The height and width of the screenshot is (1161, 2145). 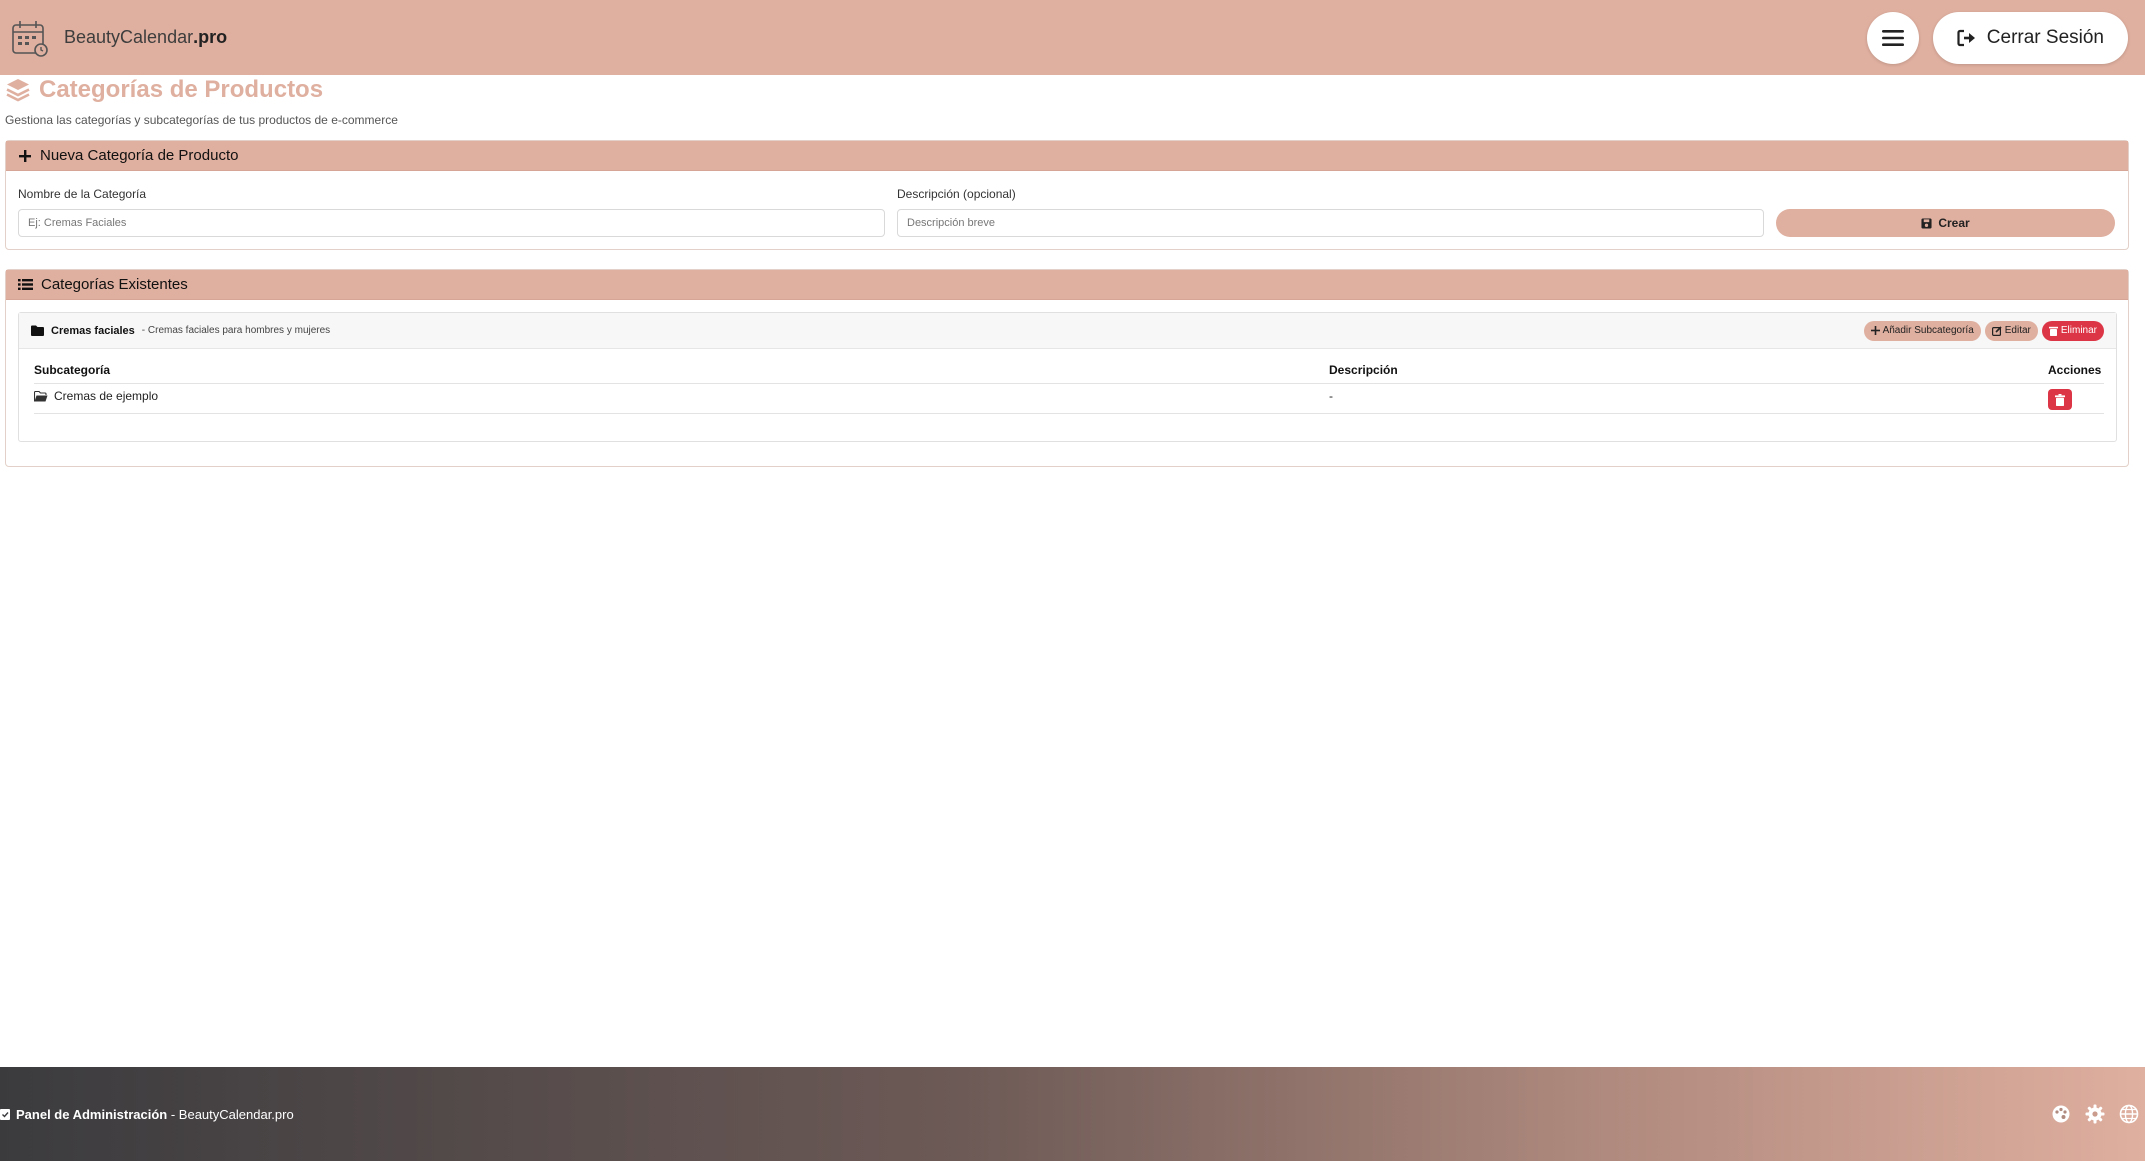 What do you see at coordinates (1072, 37) in the screenshot?
I see `top-navbar: BeautyCalendar.pro Cerrar Sesión` at bounding box center [1072, 37].